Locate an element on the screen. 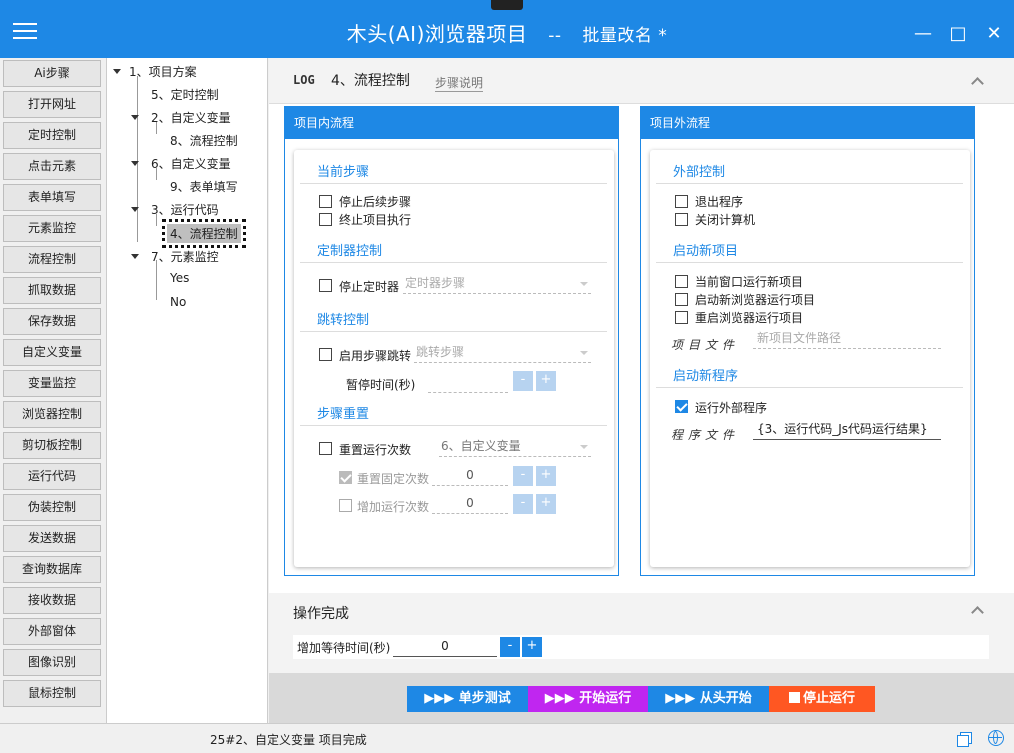 The height and width of the screenshot is (753, 1014). jump-step-placeholder: 跳转步骤 is located at coordinates (440, 352).